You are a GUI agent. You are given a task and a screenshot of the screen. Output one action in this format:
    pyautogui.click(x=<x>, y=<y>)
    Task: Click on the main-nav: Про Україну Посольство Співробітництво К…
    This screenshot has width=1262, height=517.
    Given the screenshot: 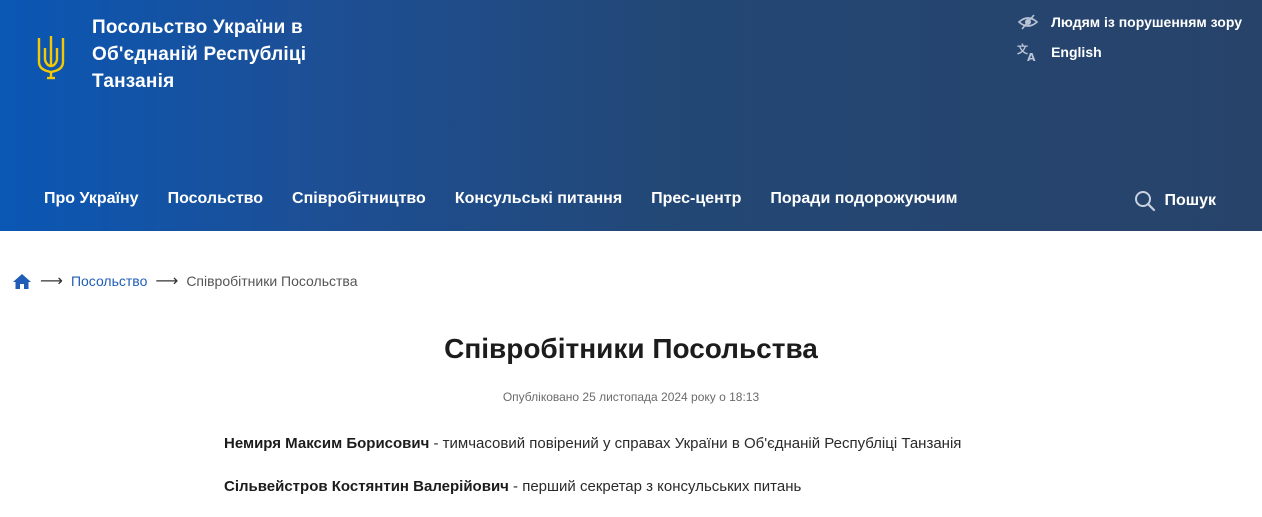 What is the action you would take?
    pyautogui.click(x=515, y=199)
    